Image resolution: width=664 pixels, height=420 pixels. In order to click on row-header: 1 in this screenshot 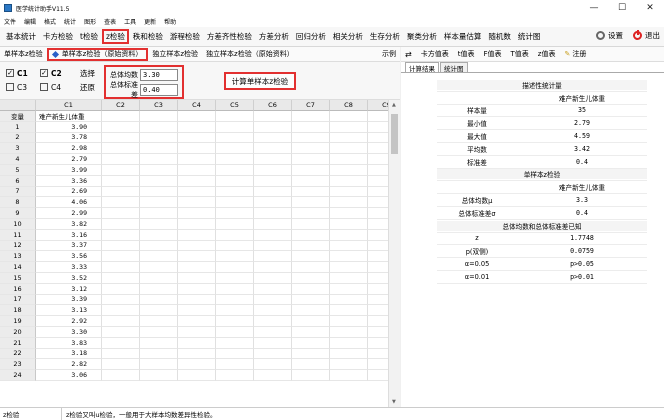, I will do `click(18, 127)`.